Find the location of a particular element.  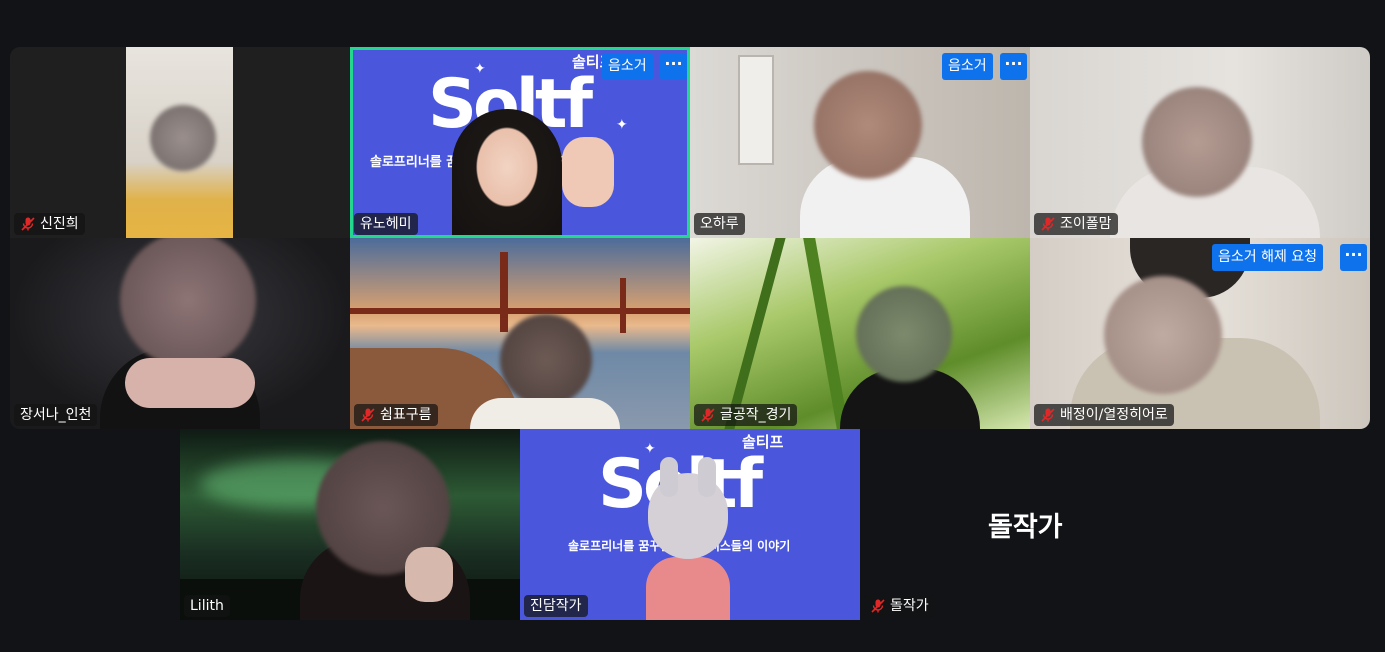

participant-name-tag: 유노헤미 is located at coordinates (386, 224).